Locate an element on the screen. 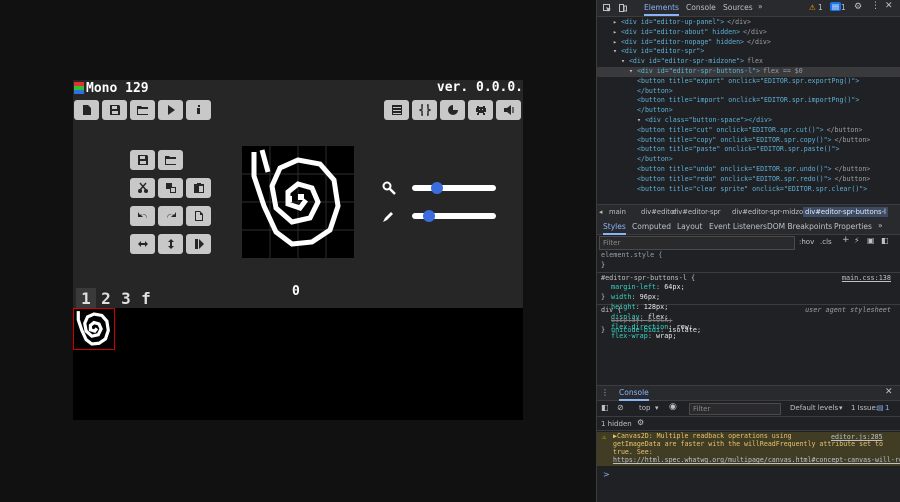 This screenshot has height=502, width=900. log-levels-dropdown: Default levels is located at coordinates (814, 408).